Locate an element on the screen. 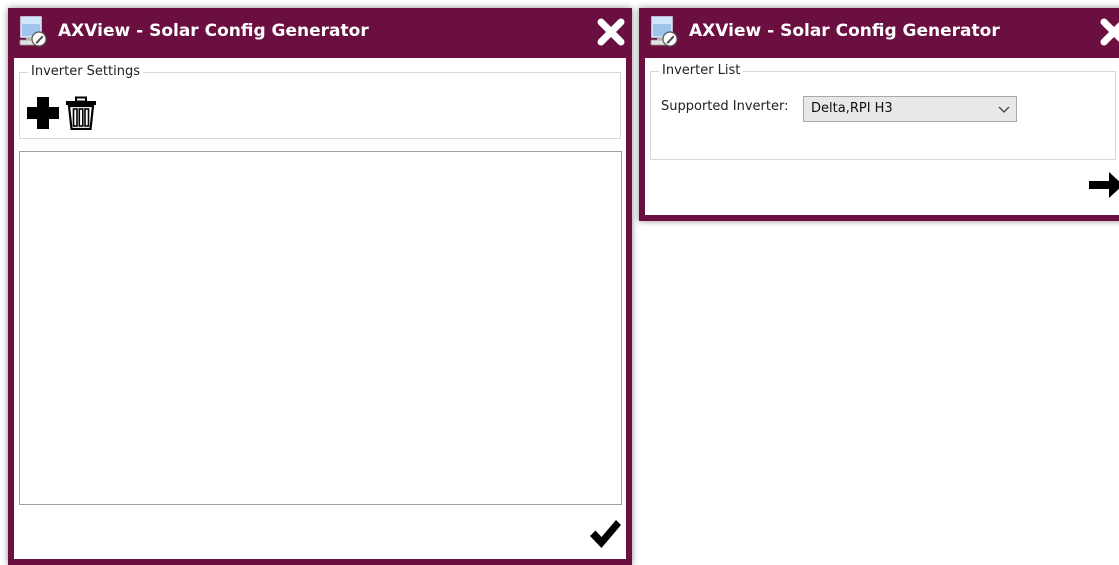 This screenshot has height=565, width=1119. arrow-right-icon is located at coordinates (1103, 185).